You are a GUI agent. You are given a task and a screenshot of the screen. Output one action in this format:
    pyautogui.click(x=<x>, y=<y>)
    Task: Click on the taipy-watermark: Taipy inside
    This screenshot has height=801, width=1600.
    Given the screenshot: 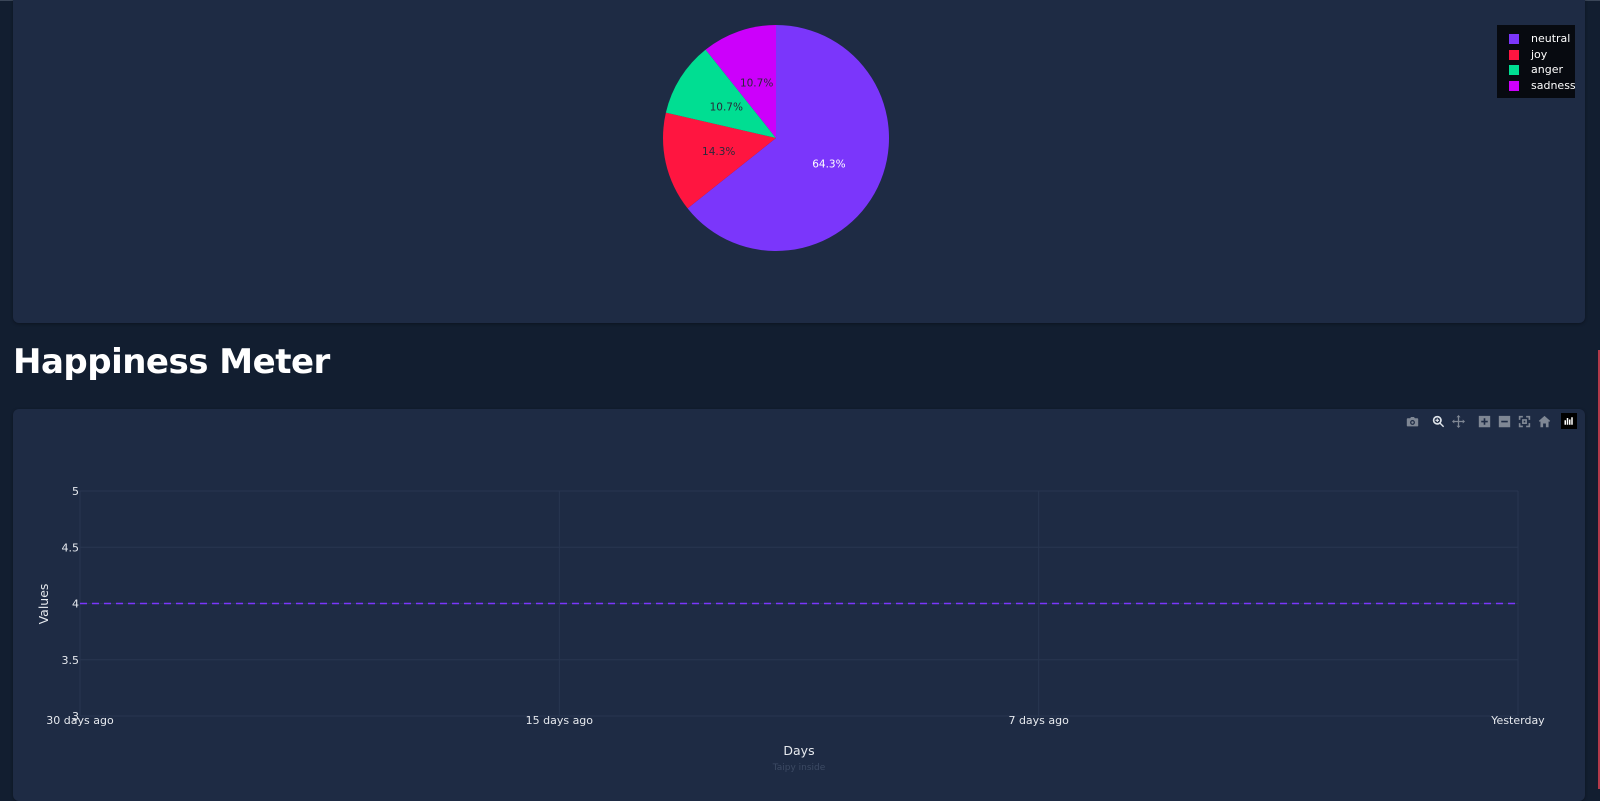 What is the action you would take?
    pyautogui.click(x=799, y=768)
    